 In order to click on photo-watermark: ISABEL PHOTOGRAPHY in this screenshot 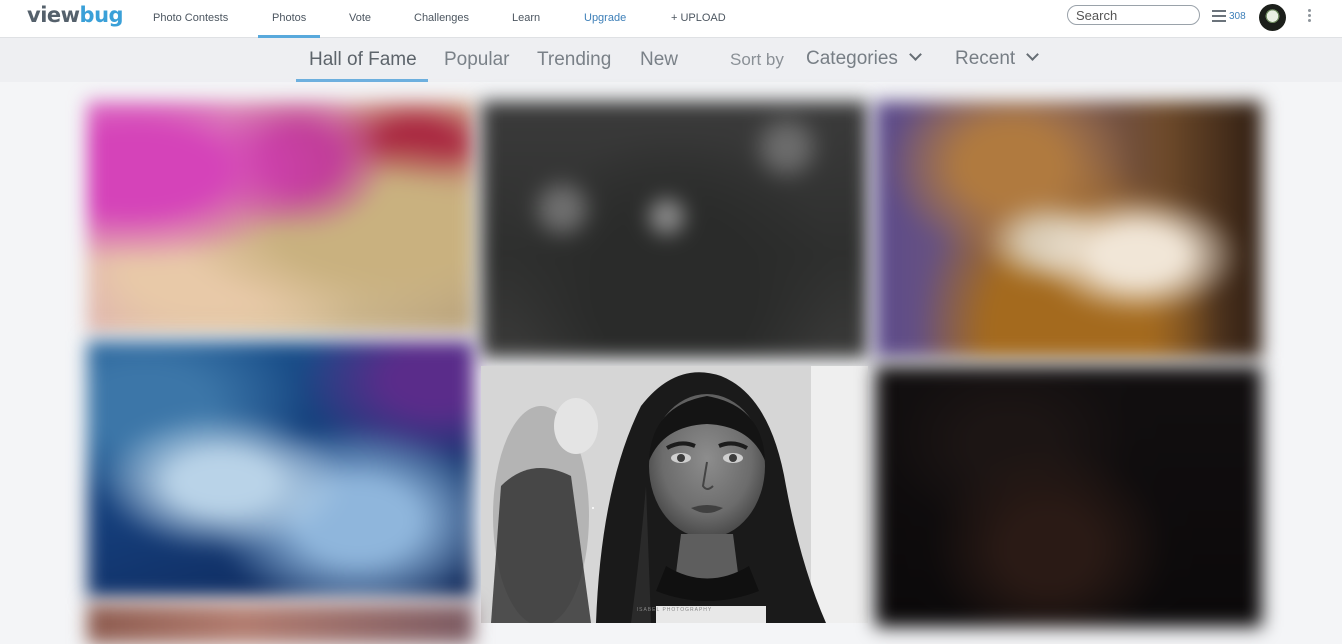, I will do `click(674, 610)`.